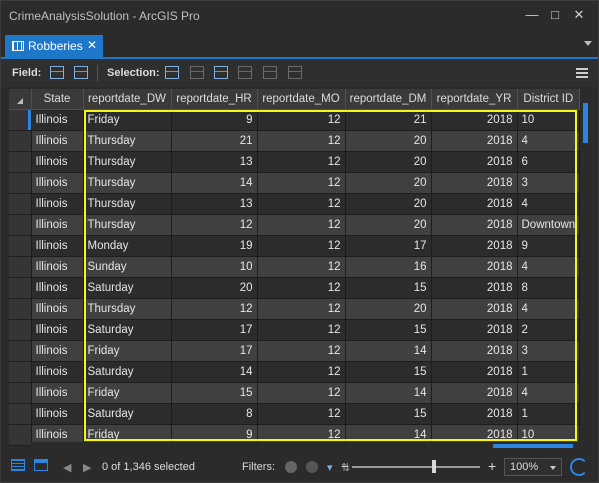 The image size is (599, 483). Describe the element at coordinates (474, 99) in the screenshot. I see `column-header: reportdate_YR` at that location.